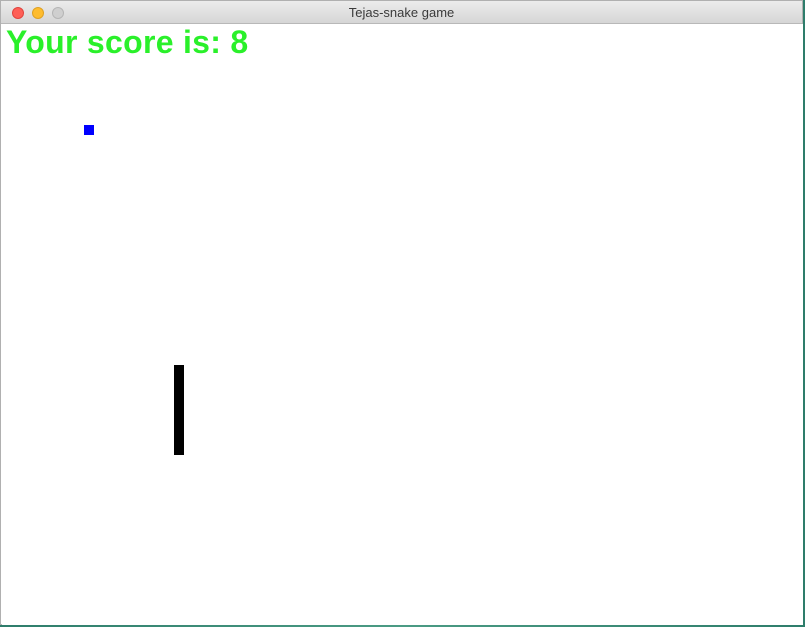 This screenshot has width=805, height=627. I want to click on window-titlebar: Tejas-snake game, so click(401, 12).